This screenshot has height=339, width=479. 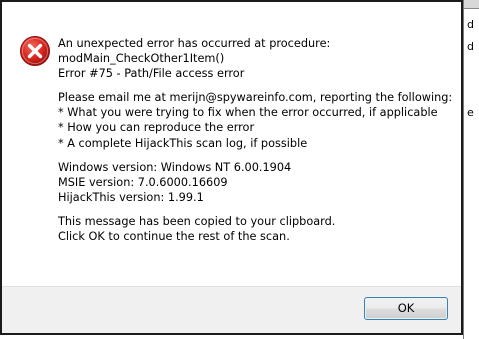 I want to click on message-line: Windows version: Windows NT 6.00.1904, so click(x=175, y=167).